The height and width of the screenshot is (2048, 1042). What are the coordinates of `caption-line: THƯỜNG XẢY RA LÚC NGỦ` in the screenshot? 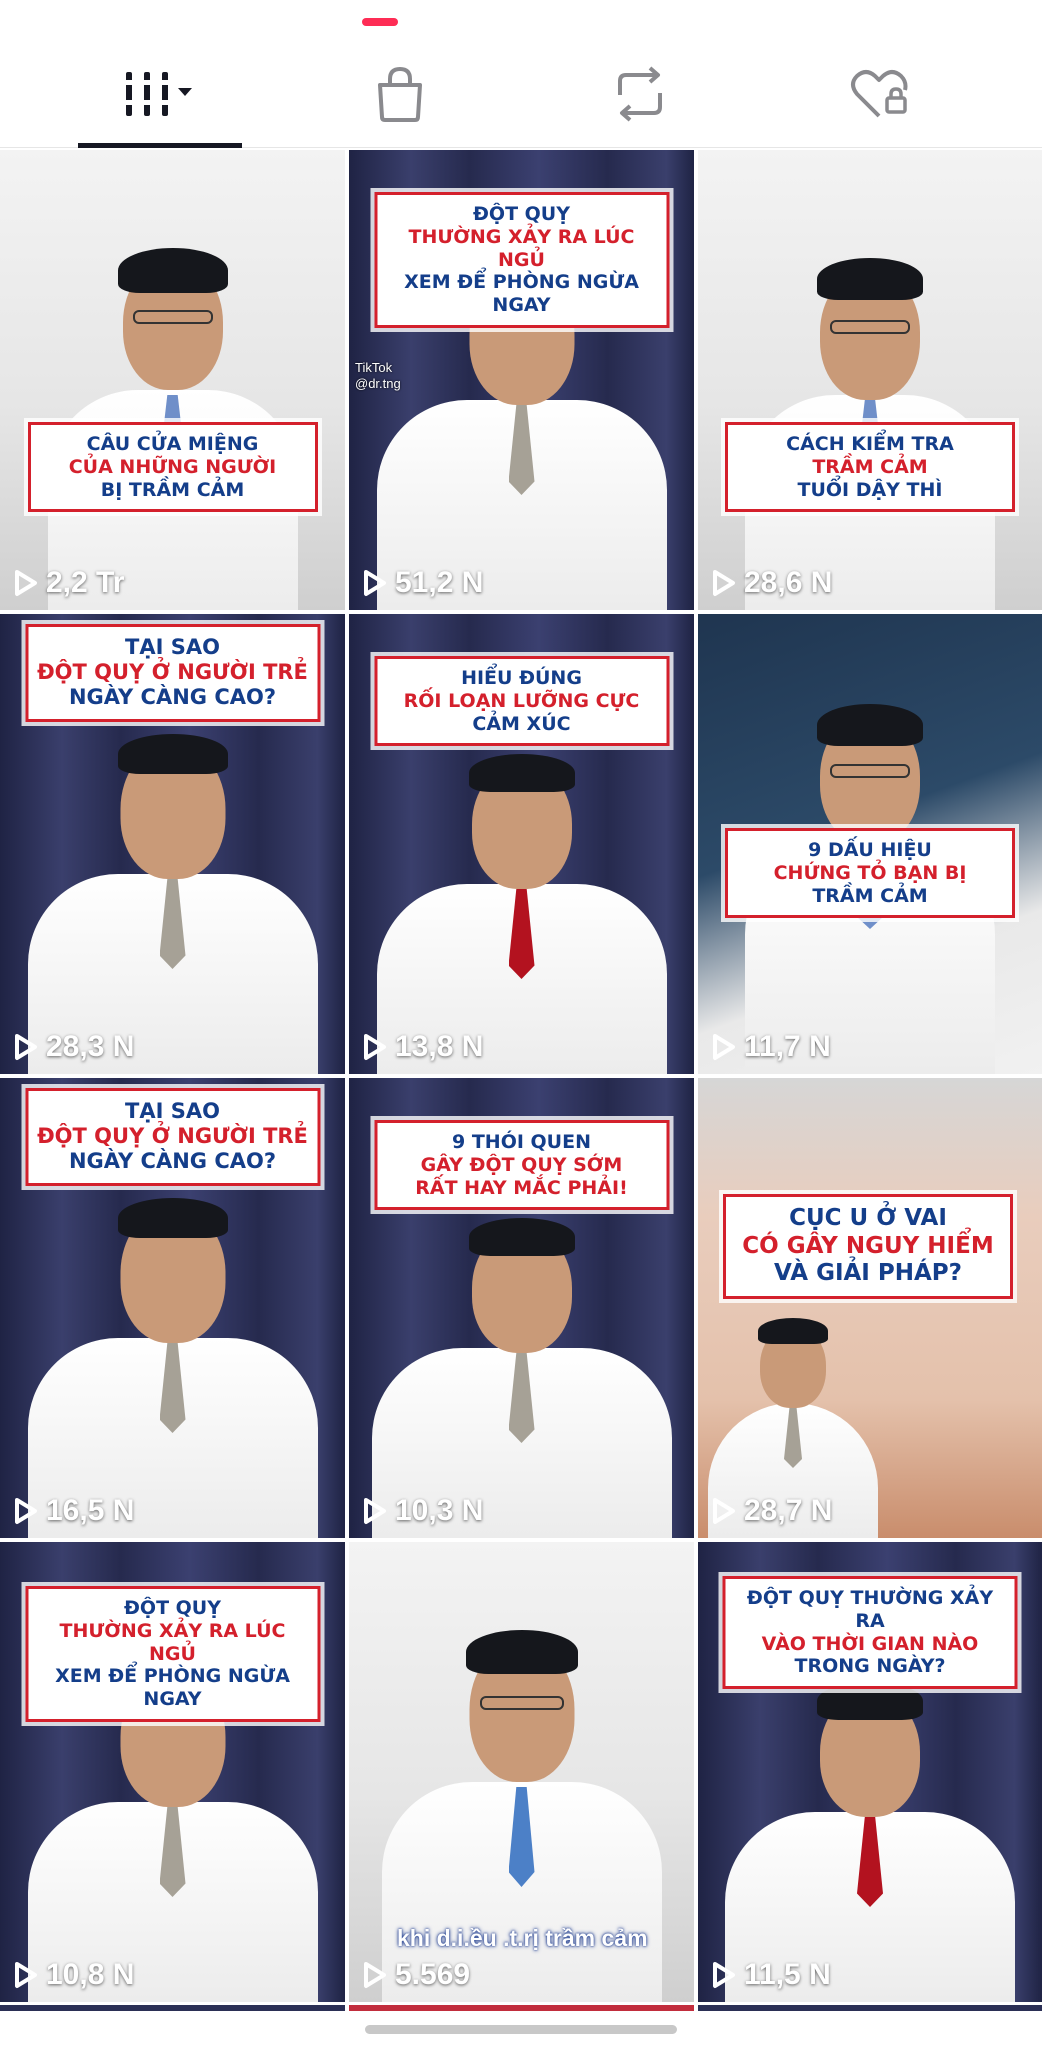 It's located at (521, 248).